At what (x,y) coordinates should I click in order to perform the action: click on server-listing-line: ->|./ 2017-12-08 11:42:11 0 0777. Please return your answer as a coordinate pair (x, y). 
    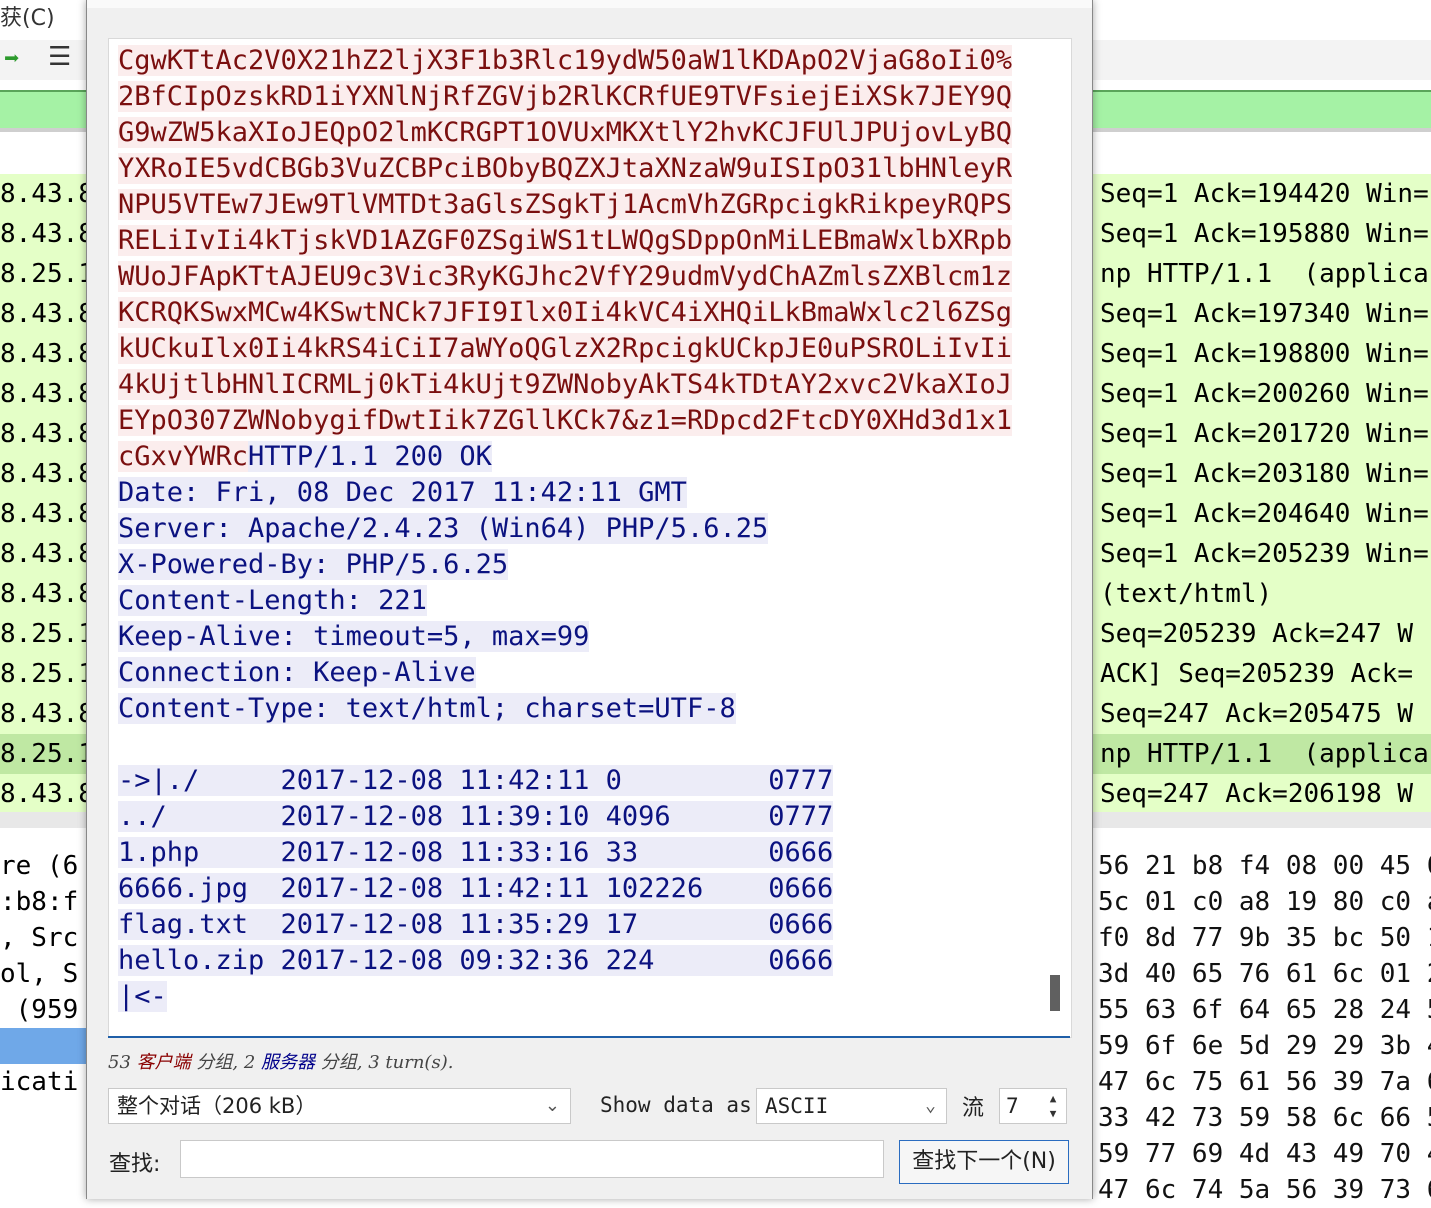
    Looking at the image, I should click on (573, 781).